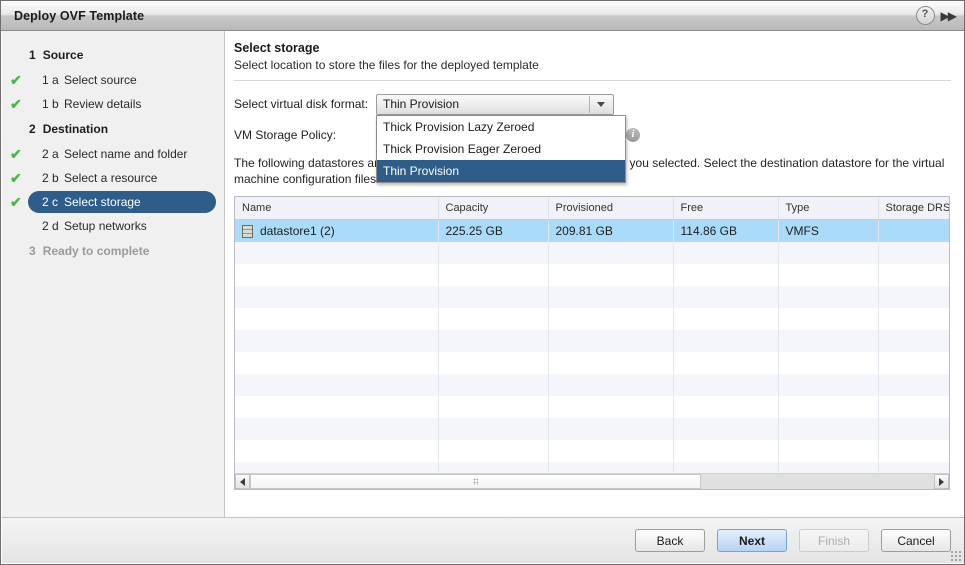  Describe the element at coordinates (337, 230) in the screenshot. I see `cell-name: datastore1 (2)` at that location.